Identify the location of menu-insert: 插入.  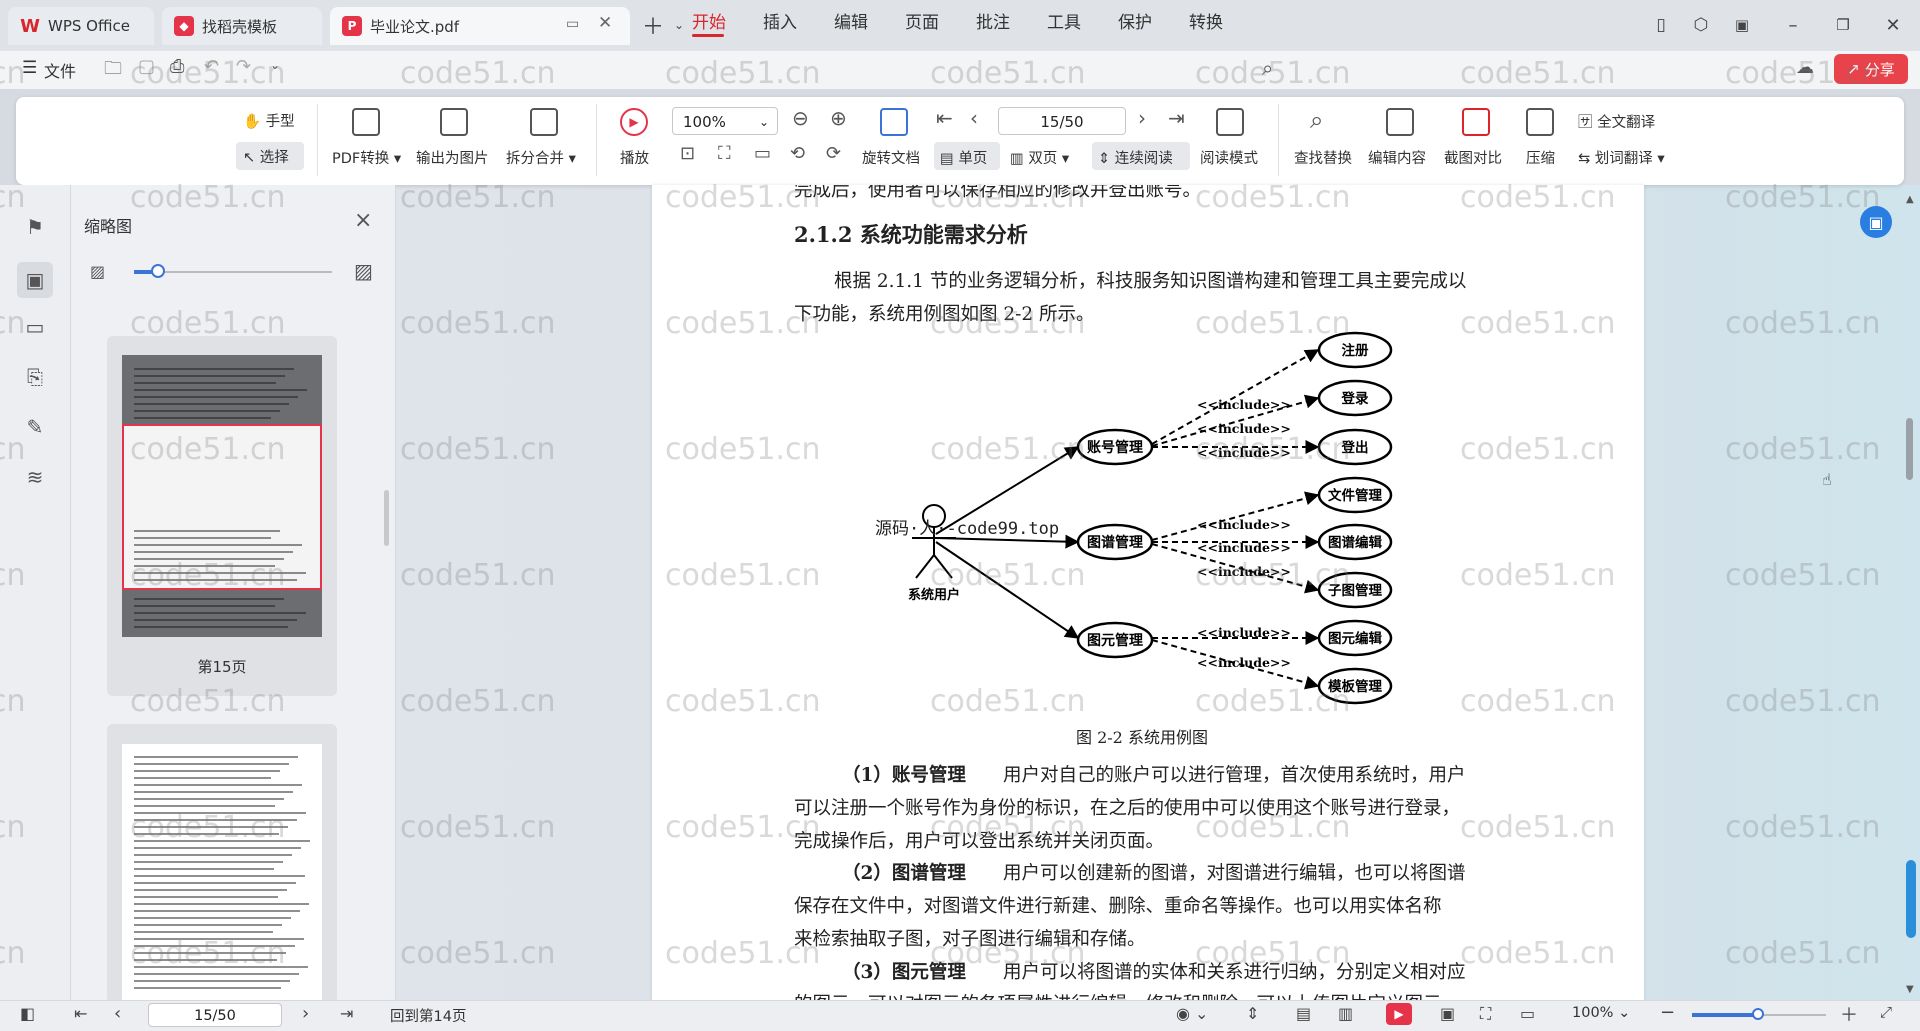
(780, 20).